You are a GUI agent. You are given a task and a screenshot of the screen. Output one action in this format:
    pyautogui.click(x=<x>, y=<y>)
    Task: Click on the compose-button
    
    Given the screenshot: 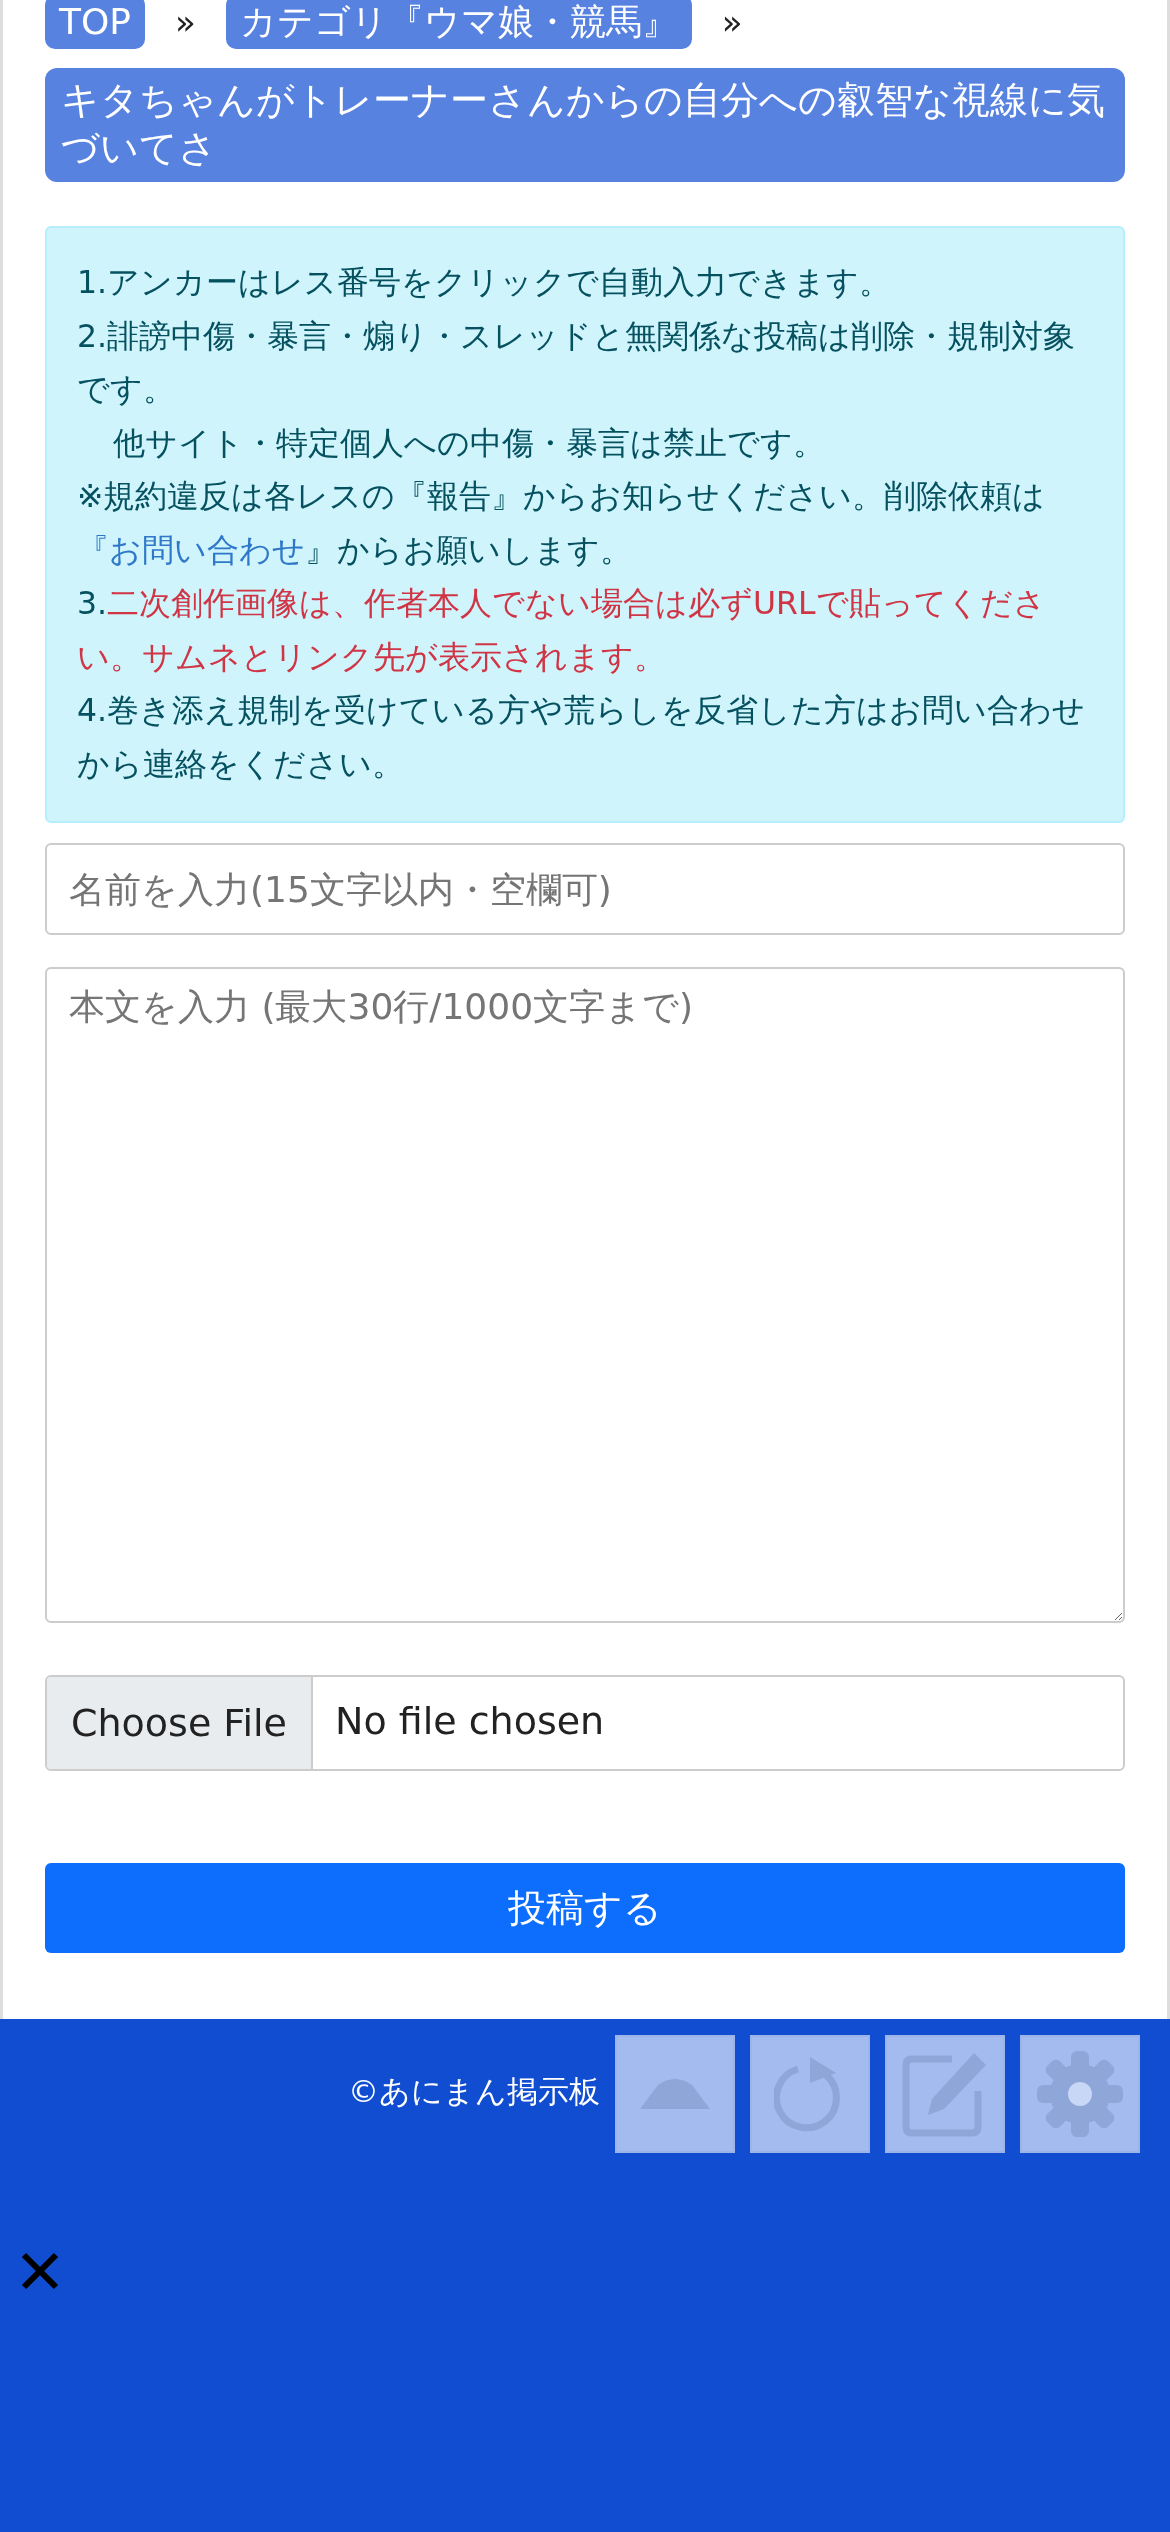 What is the action you would take?
    pyautogui.click(x=945, y=2094)
    